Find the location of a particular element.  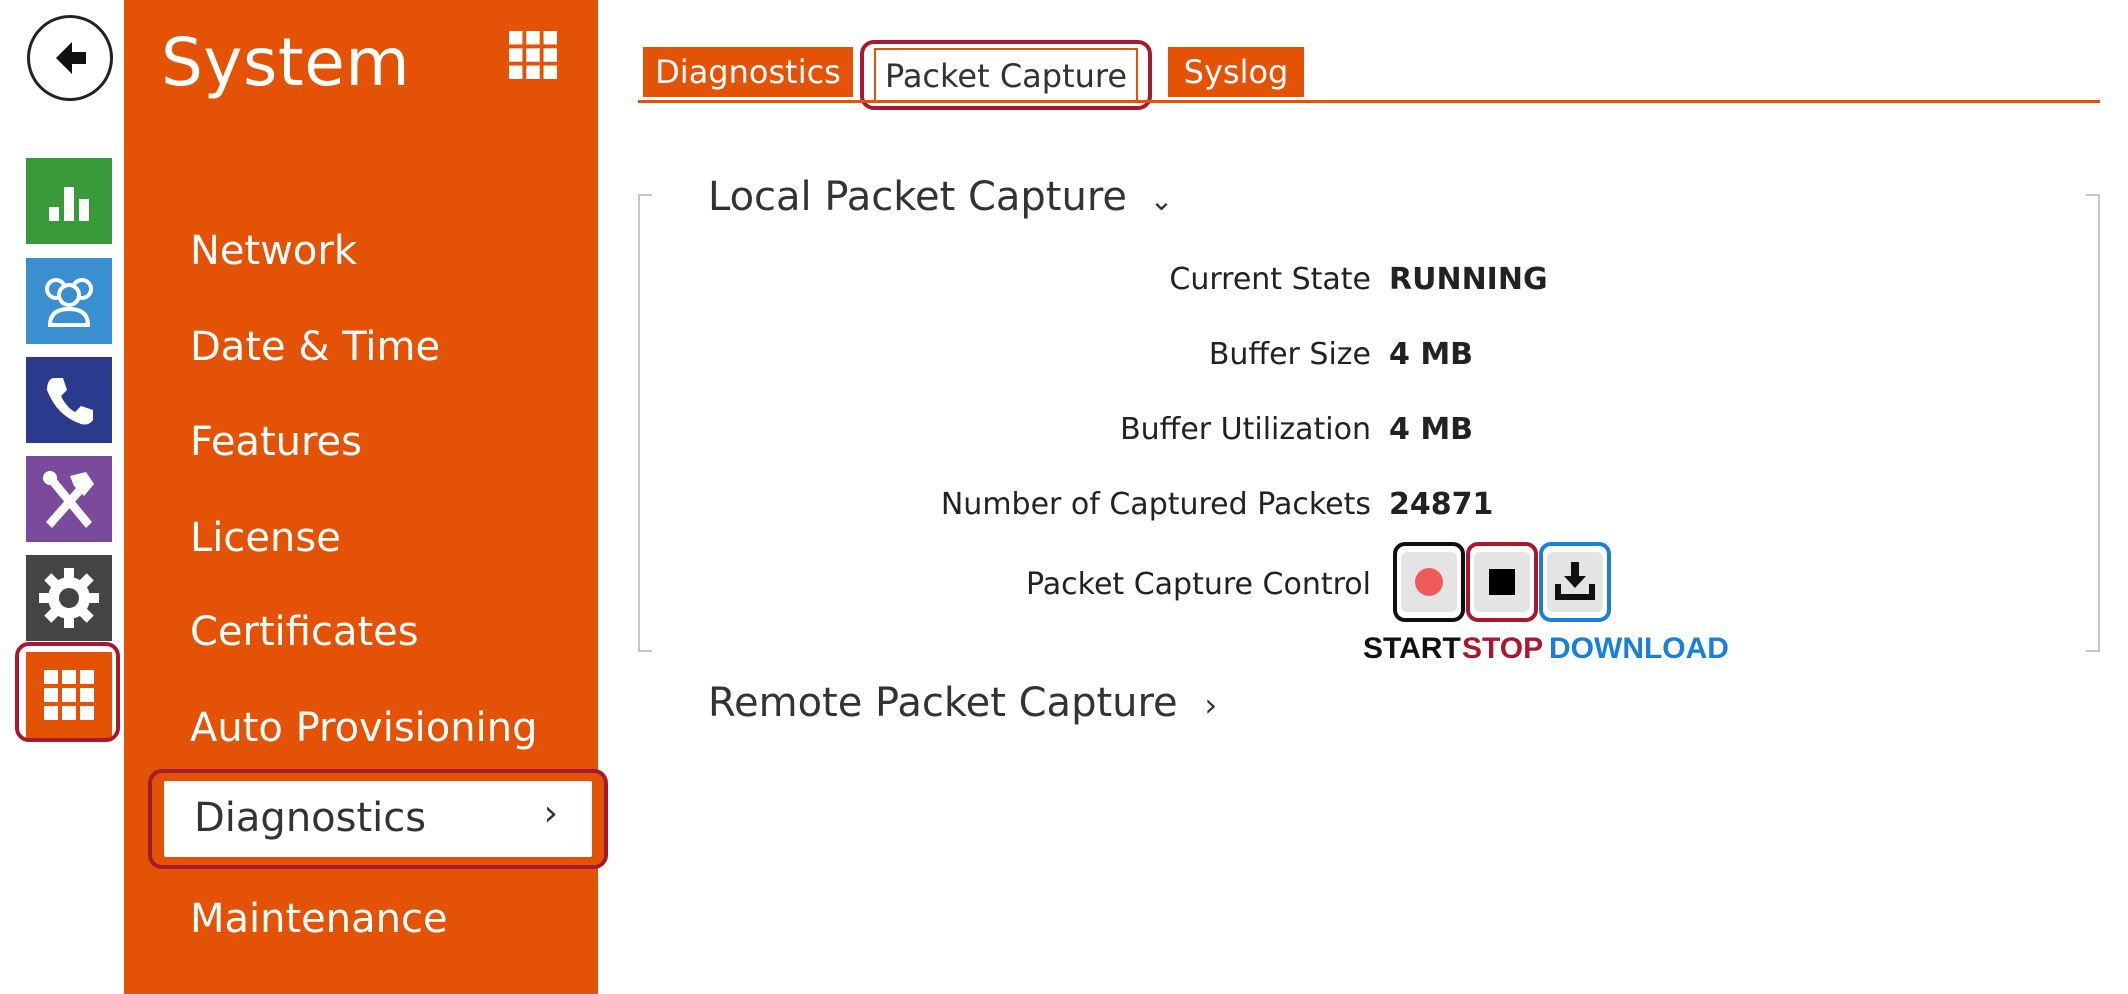

rail-services-button is located at coordinates (69, 598).